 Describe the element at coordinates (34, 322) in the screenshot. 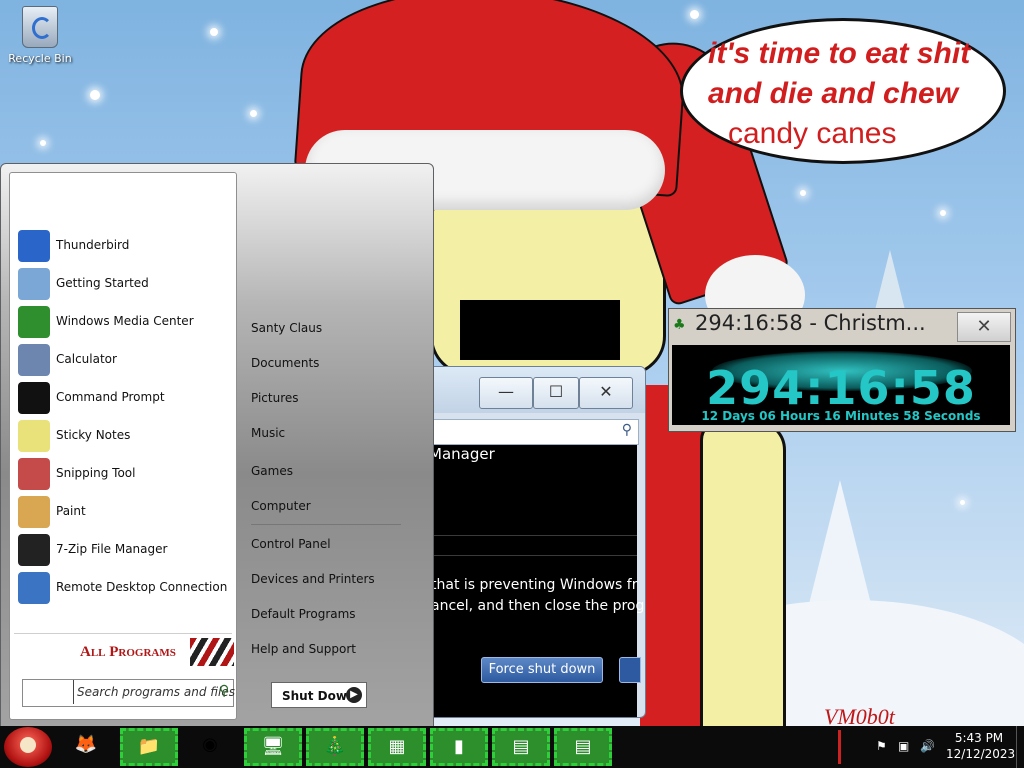

I see `media-center-icon` at that location.